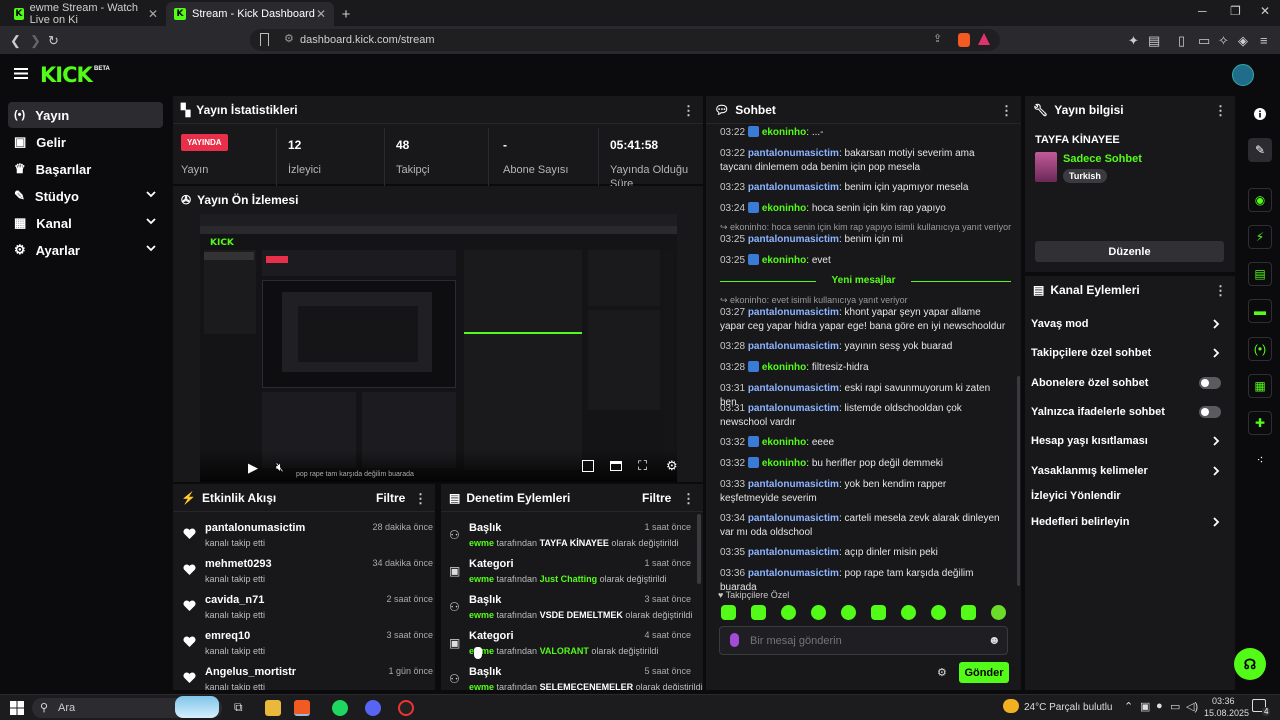 The height and width of the screenshot is (720, 1280). What do you see at coordinates (1264, 40) in the screenshot?
I see `menu-icon: ≡` at bounding box center [1264, 40].